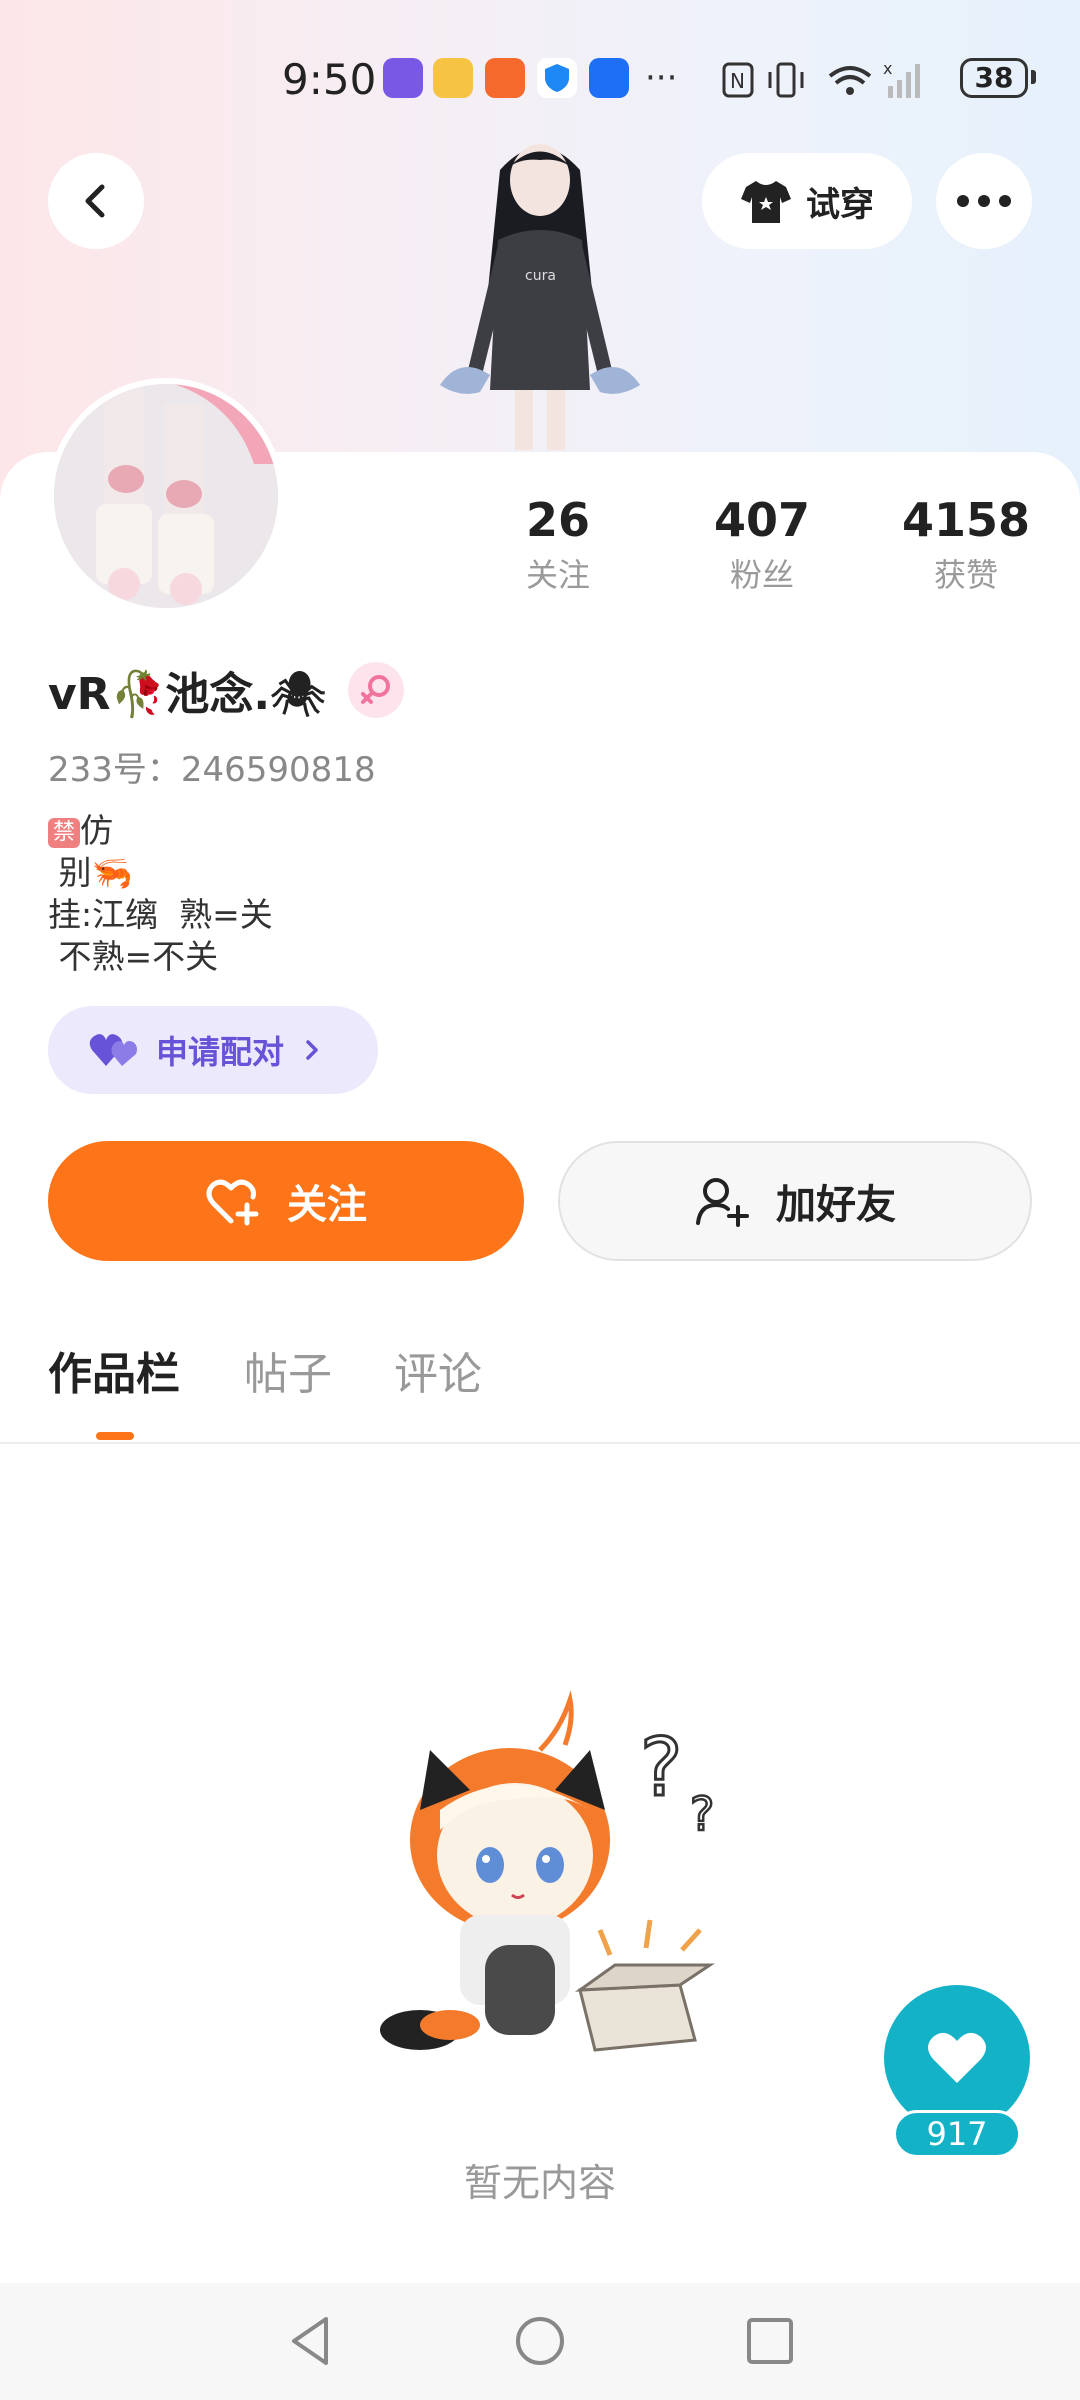 The image size is (1080, 2400). I want to click on status-icons: N x, so click(821, 78).